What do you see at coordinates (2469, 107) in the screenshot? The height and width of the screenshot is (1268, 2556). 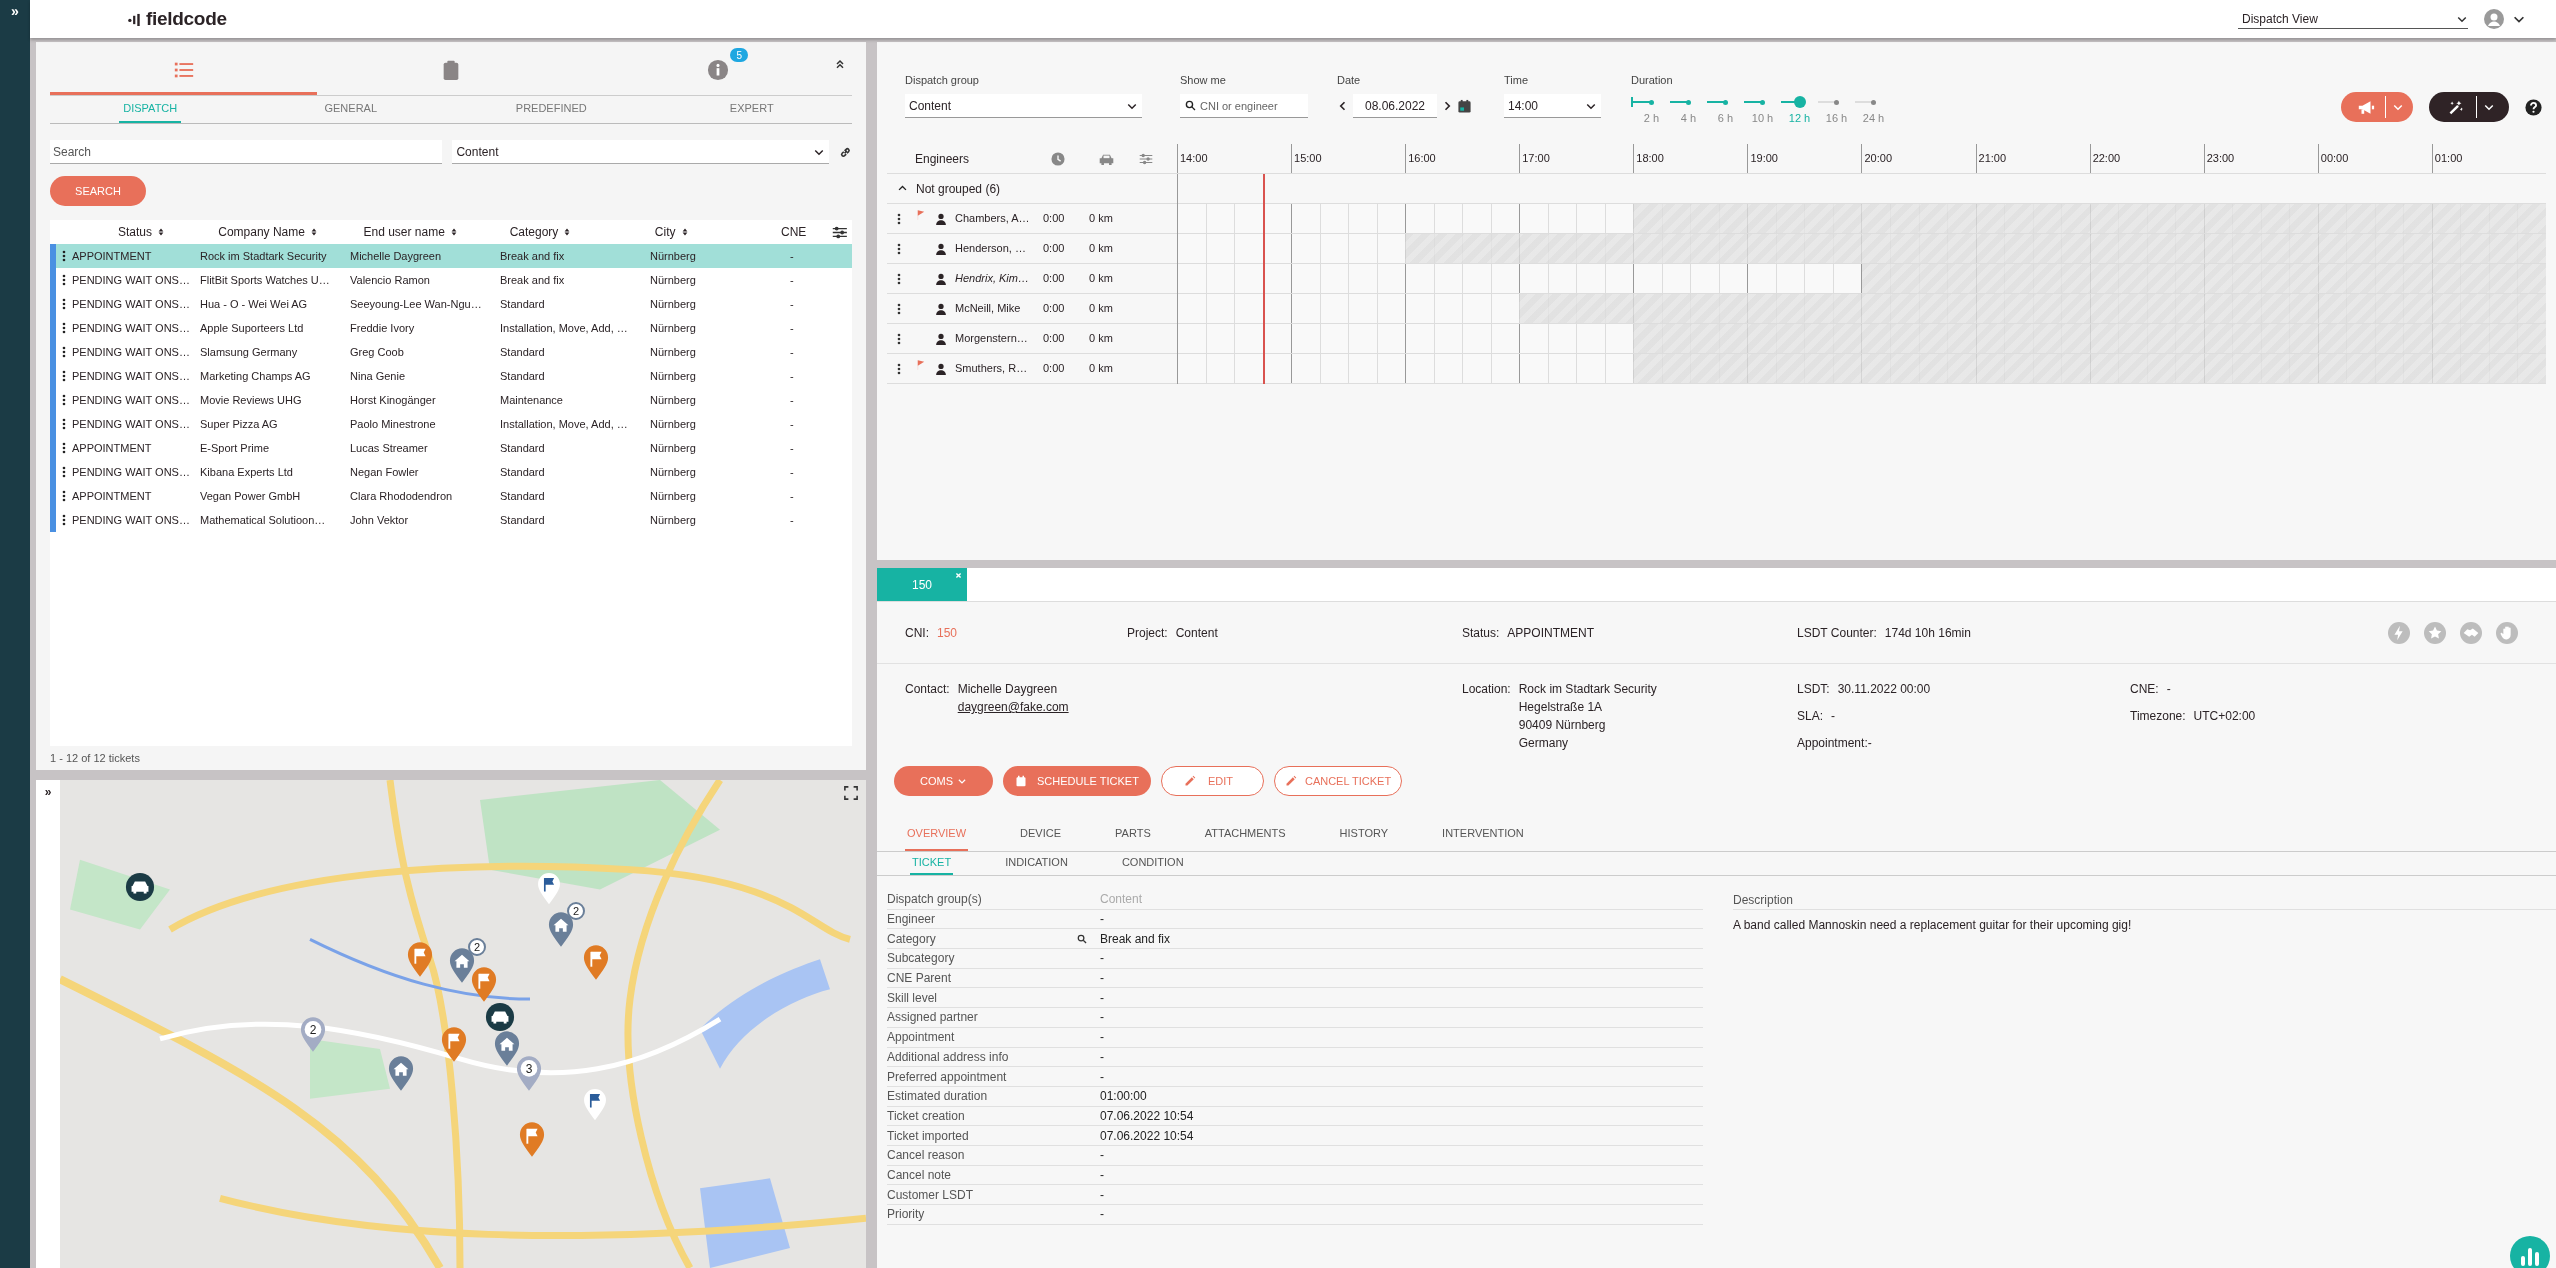 I see `auto-dispatch-split-button` at bounding box center [2469, 107].